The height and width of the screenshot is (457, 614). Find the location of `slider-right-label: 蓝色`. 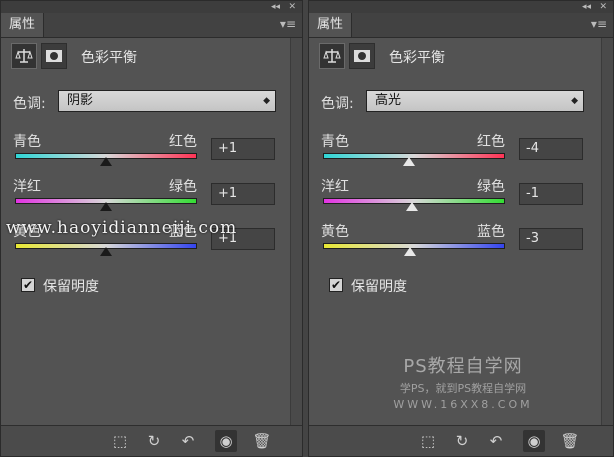

slider-right-label: 蓝色 is located at coordinates (491, 232).